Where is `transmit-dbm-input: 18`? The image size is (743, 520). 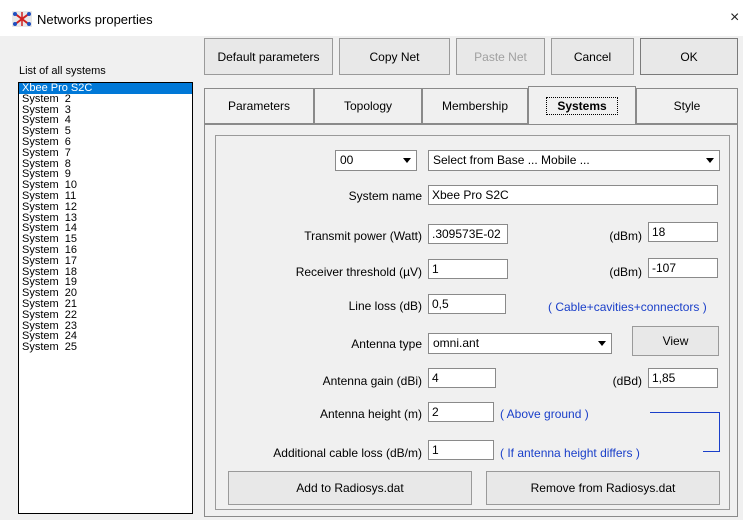
transmit-dbm-input: 18 is located at coordinates (683, 232).